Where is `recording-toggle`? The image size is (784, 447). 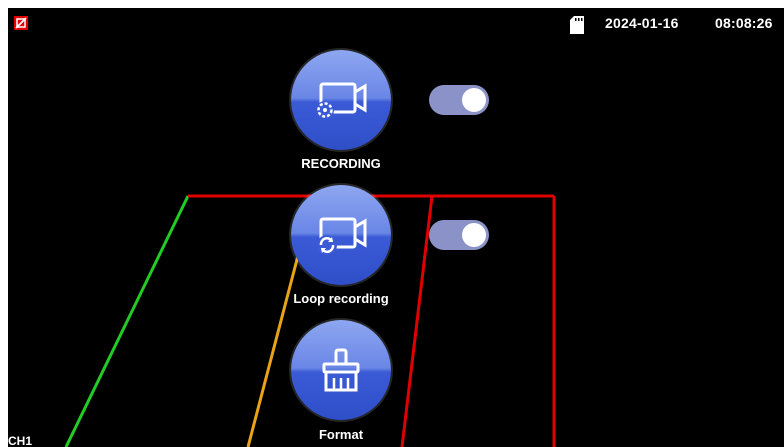 recording-toggle is located at coordinates (459, 100).